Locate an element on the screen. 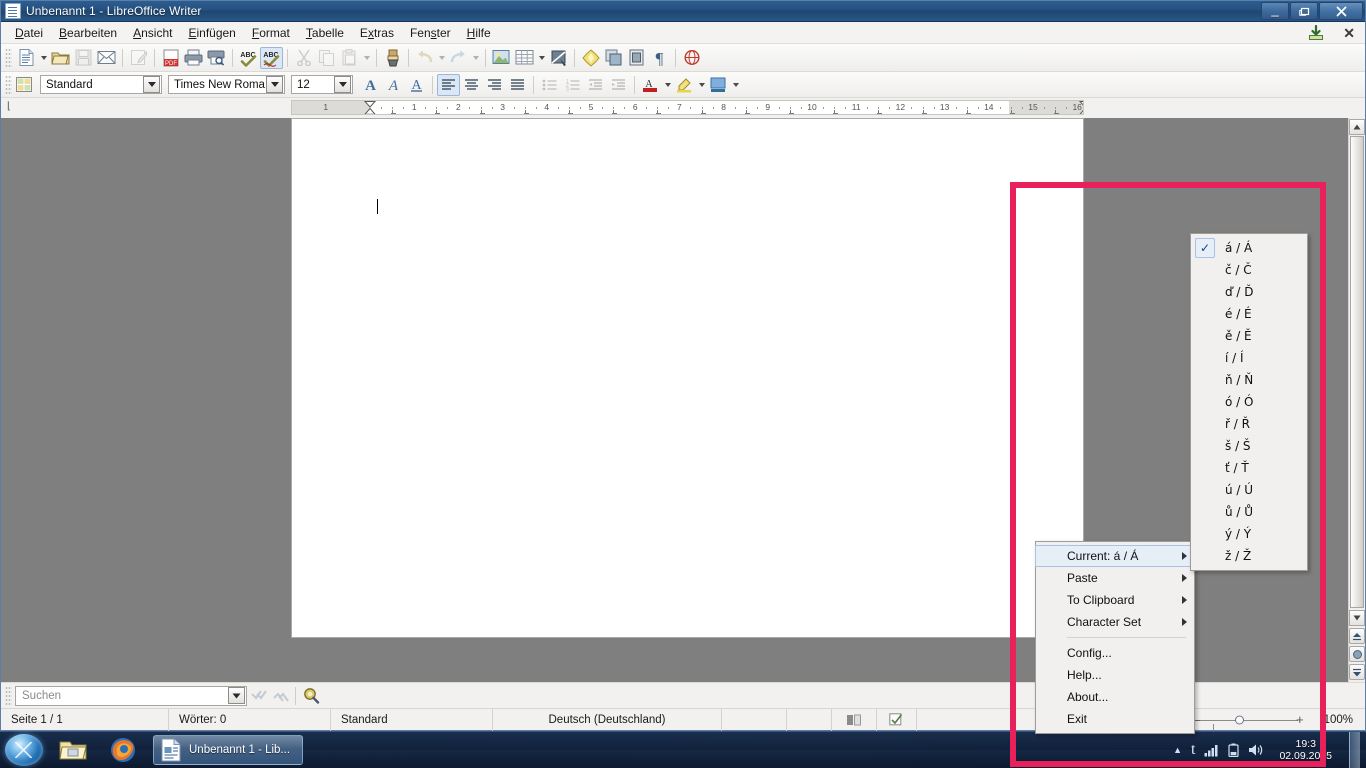 The height and width of the screenshot is (768, 1366). unordered-list-icon is located at coordinates (549, 85).